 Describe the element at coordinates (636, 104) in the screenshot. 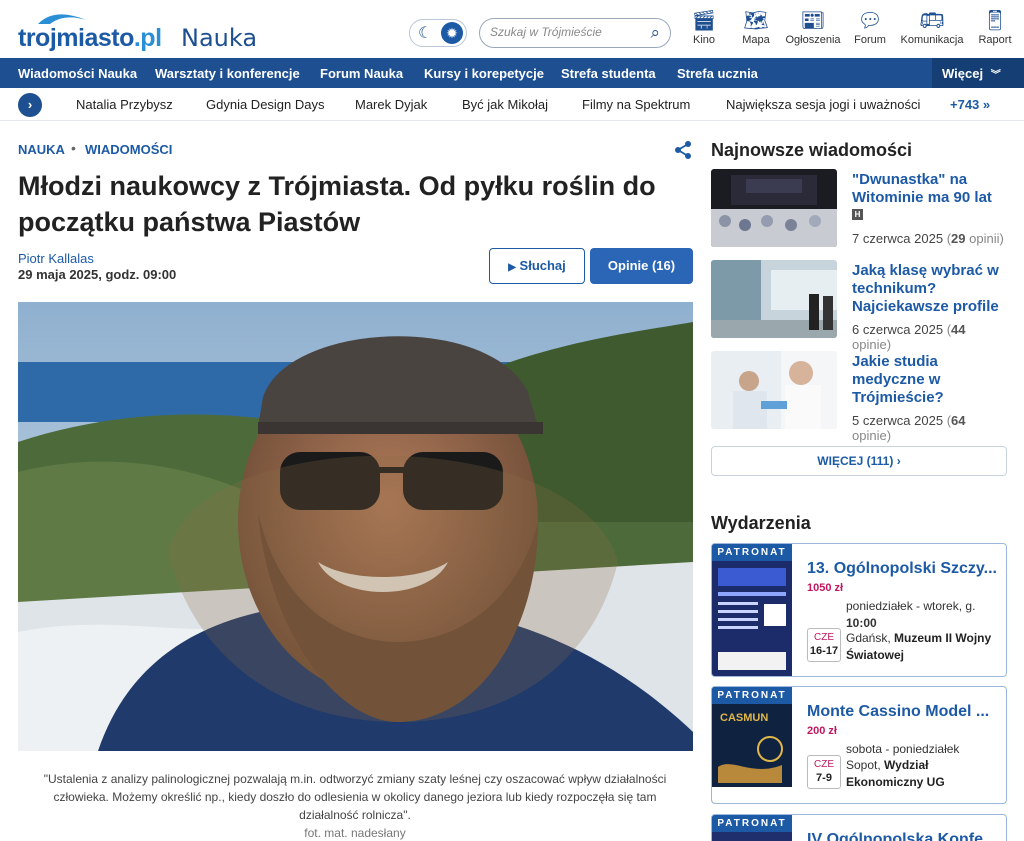

I see `trending-item: Filmy na Spektrum` at that location.